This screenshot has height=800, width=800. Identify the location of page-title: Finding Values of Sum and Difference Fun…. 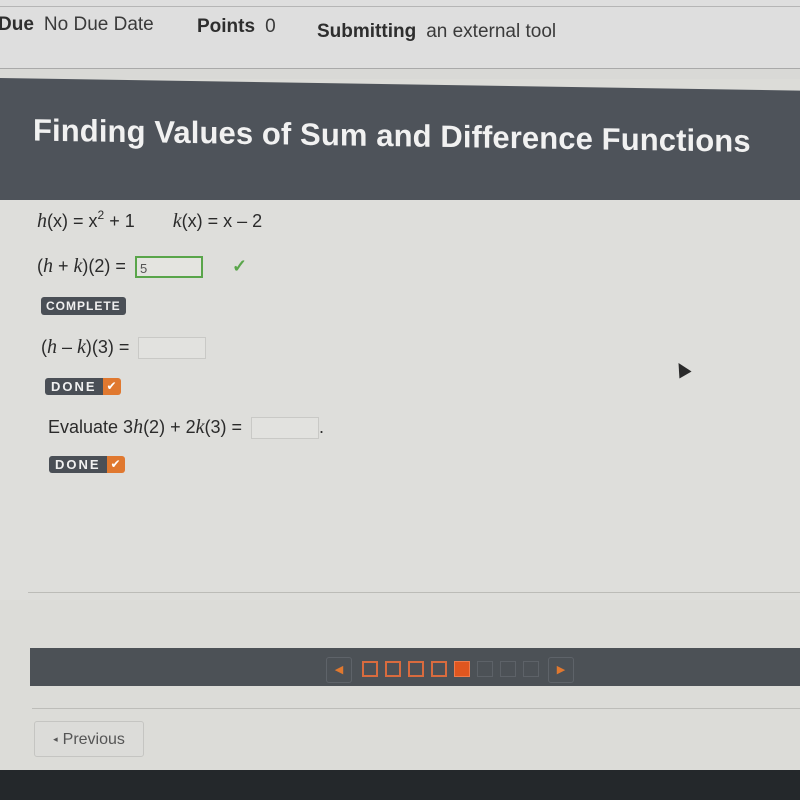
(392, 135).